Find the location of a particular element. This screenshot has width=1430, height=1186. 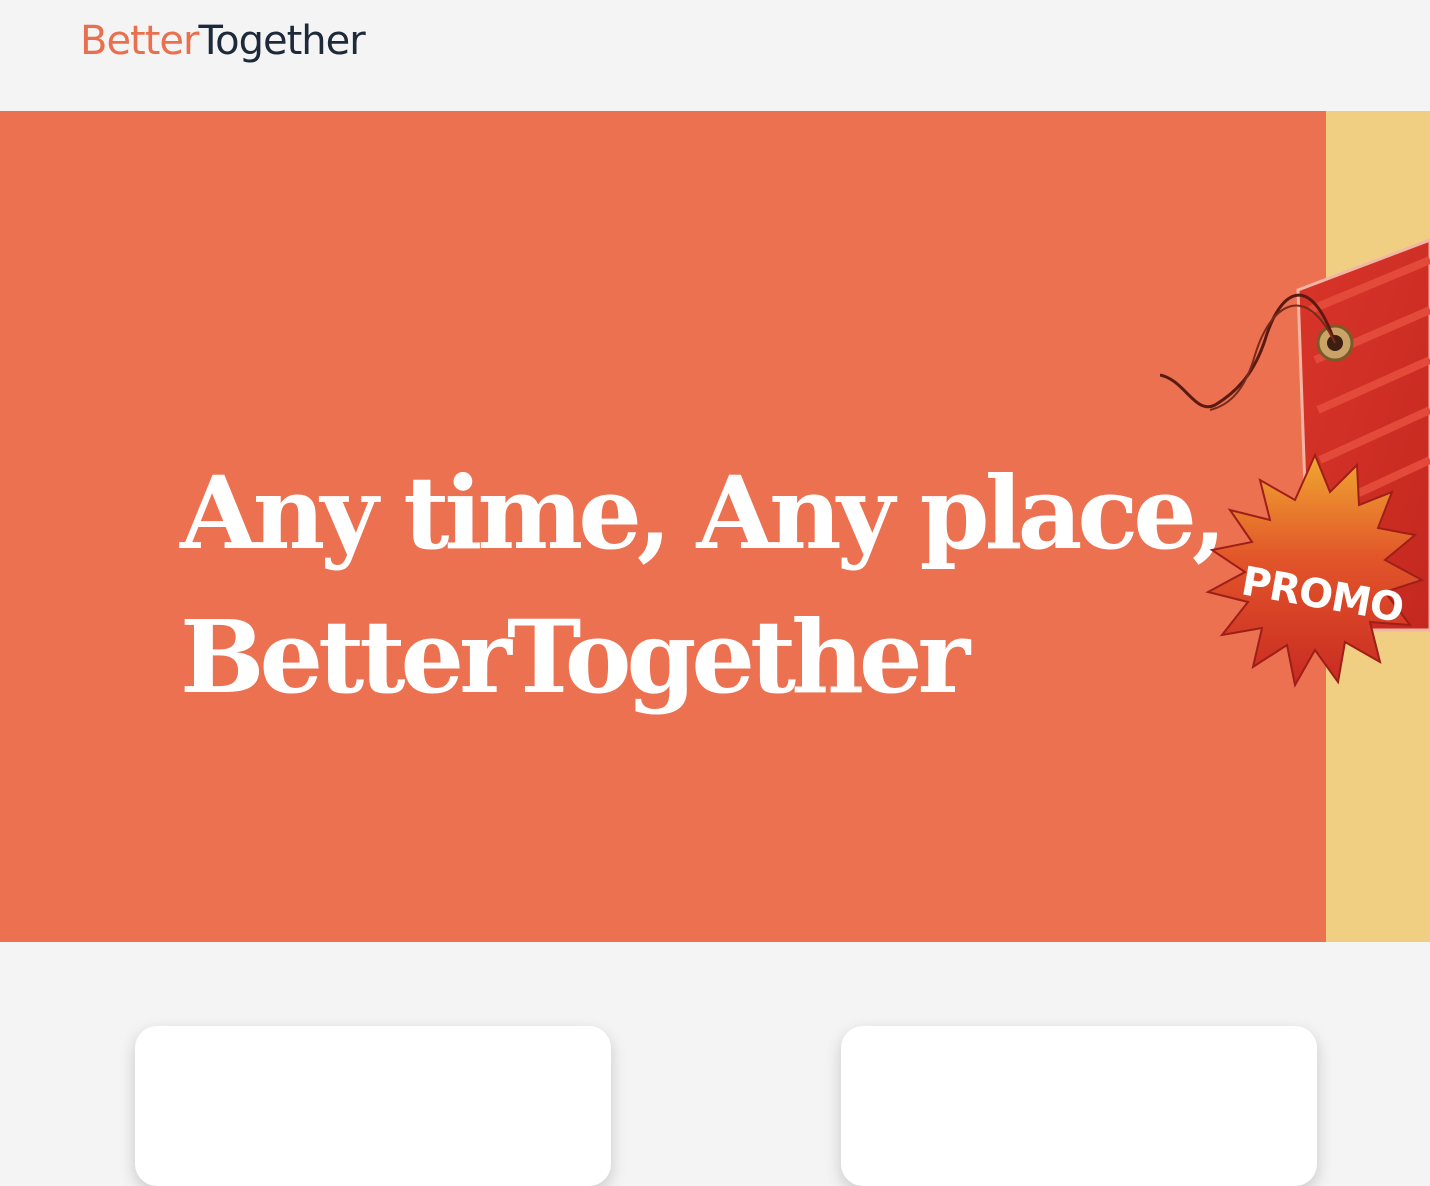

logo-better: Better is located at coordinates (139, 41).